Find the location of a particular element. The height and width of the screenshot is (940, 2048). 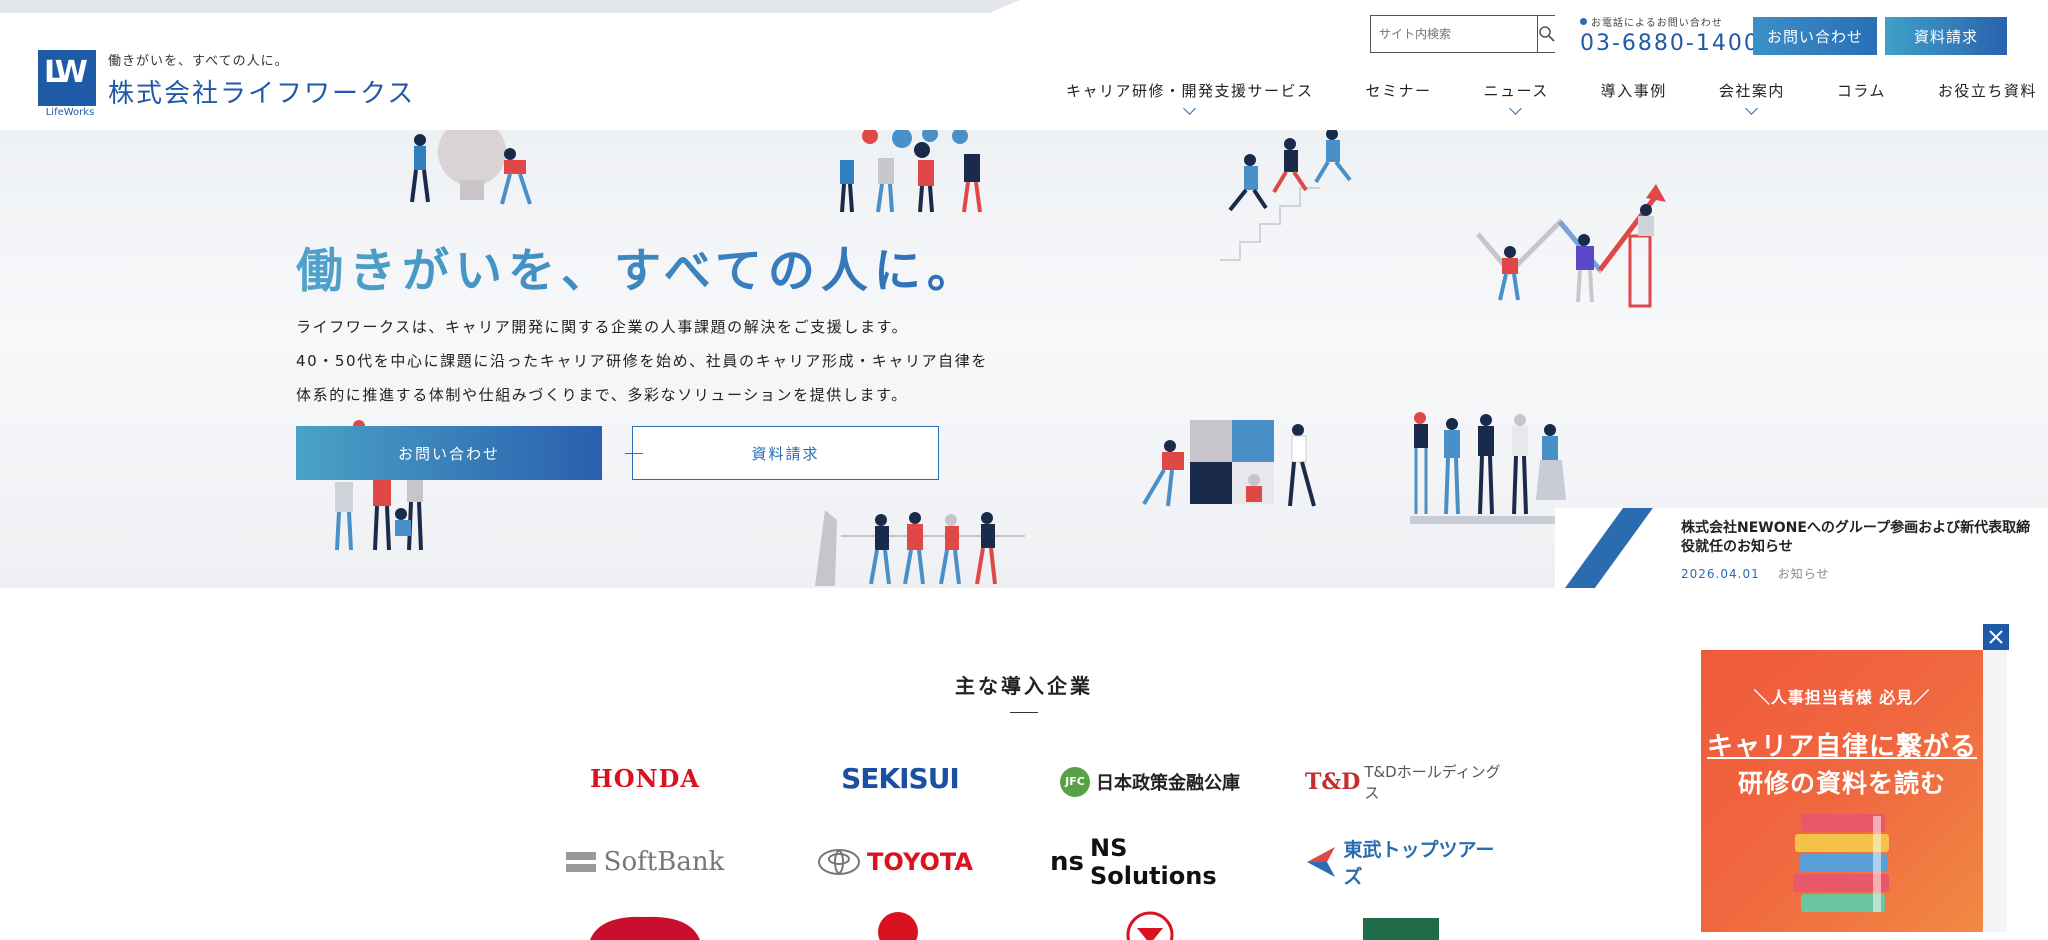

docs-popup-banner: ＼人事担当者様 必見／ キャリア自律に繋がる 研修の資料を読む is located at coordinates (1842, 791).